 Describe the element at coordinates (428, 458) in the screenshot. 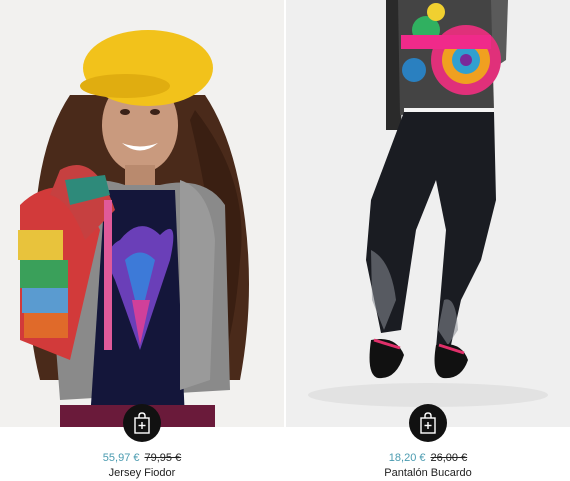

I see `price-row: 18,20 € 26,00 €` at that location.